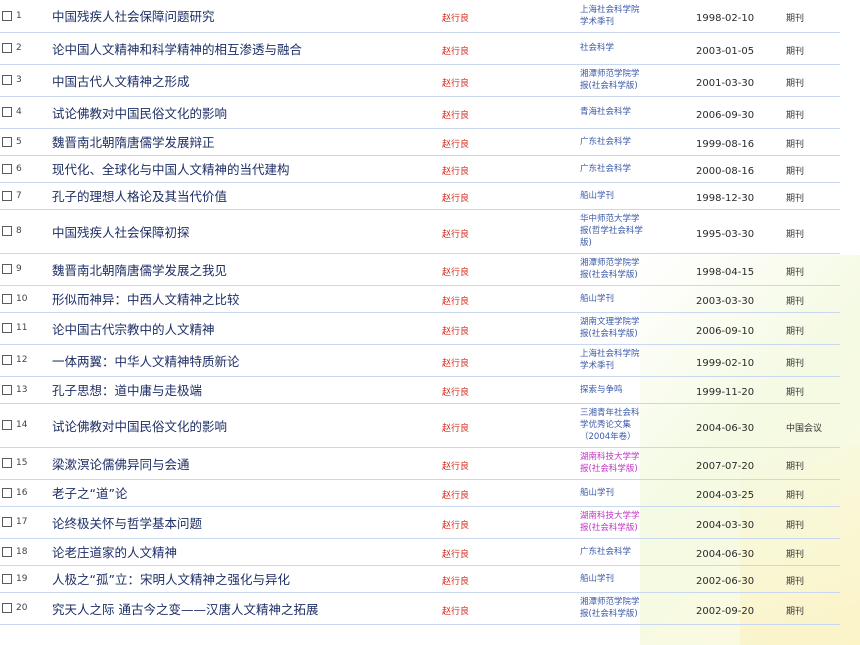  What do you see at coordinates (246, 80) in the screenshot?
I see `result-title-link: 中国古代人文精神之形成` at bounding box center [246, 80].